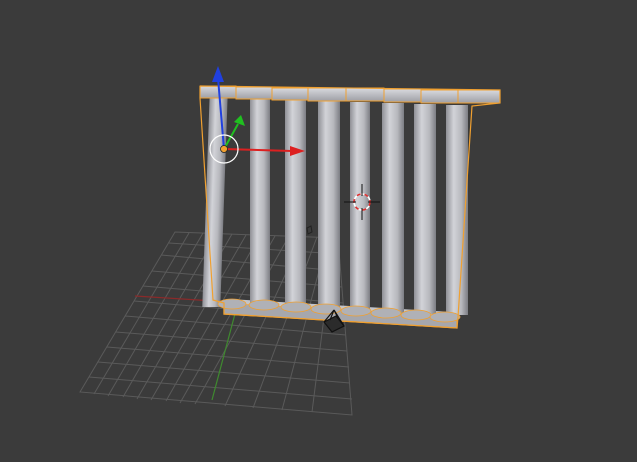 The height and width of the screenshot is (462, 637). I want to click on light-icon, so click(309, 230).